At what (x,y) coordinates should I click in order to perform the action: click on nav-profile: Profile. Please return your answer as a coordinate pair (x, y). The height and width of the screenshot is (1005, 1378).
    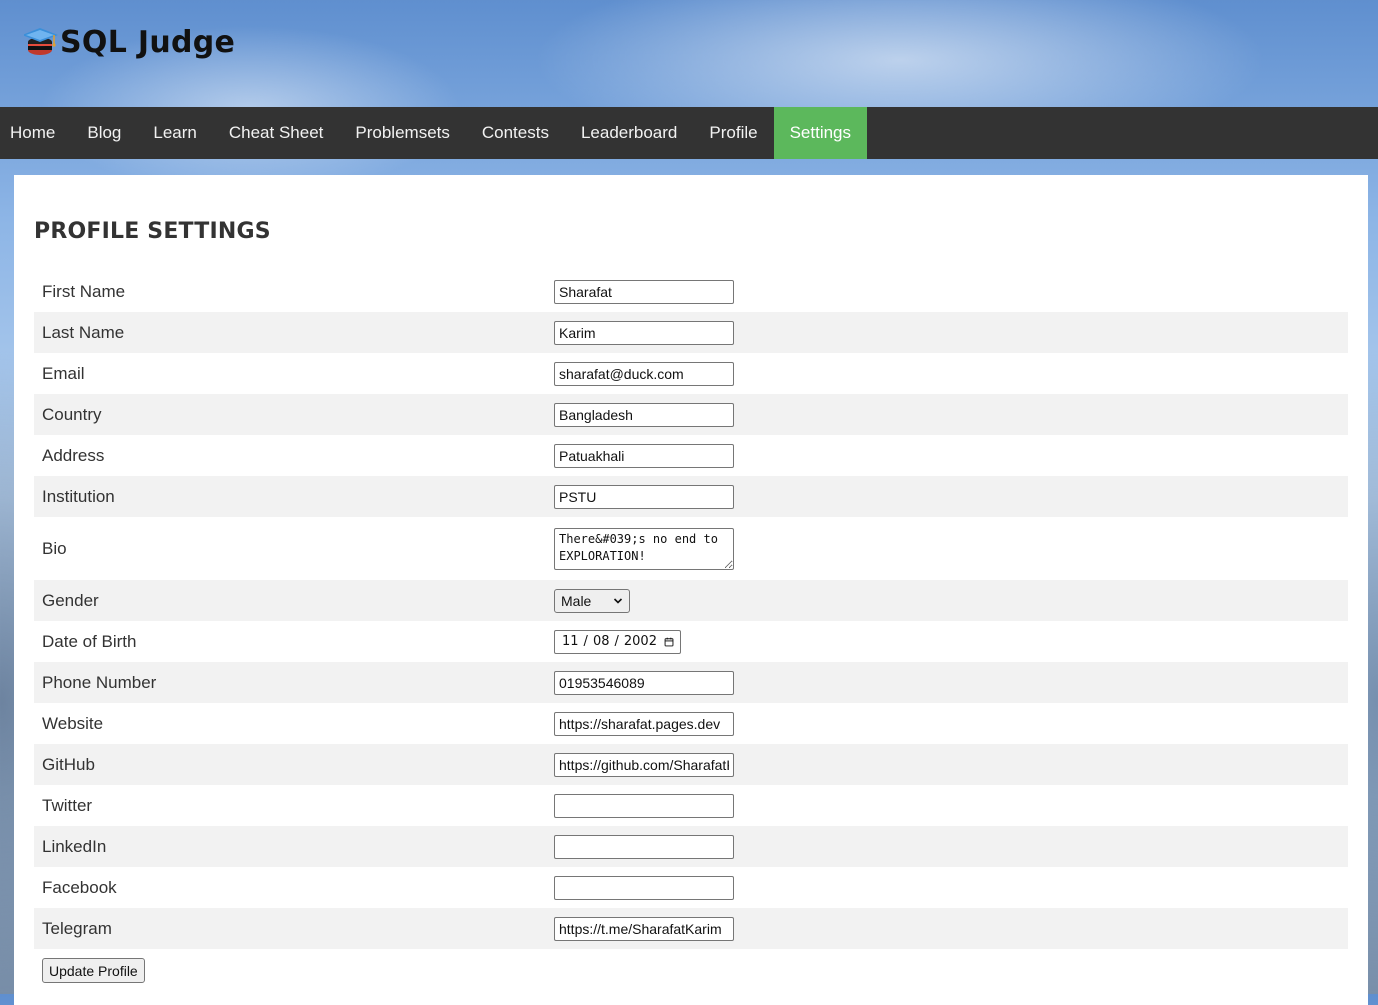
    Looking at the image, I should click on (733, 133).